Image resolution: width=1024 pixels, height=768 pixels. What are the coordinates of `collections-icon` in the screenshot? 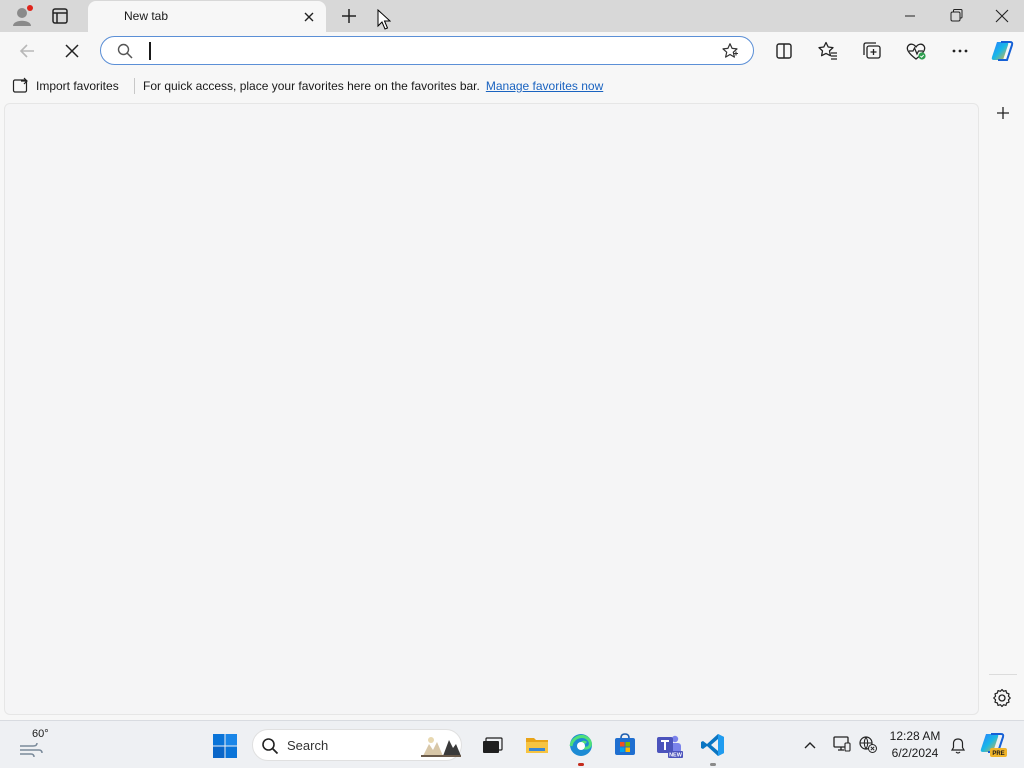 It's located at (872, 50).